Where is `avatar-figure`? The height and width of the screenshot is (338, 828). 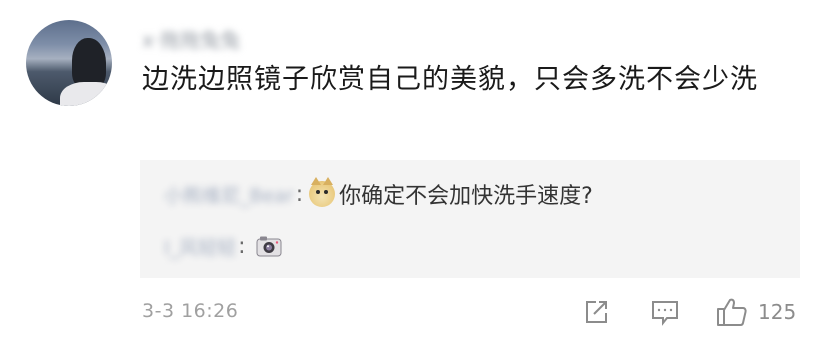 avatar-figure is located at coordinates (89, 63).